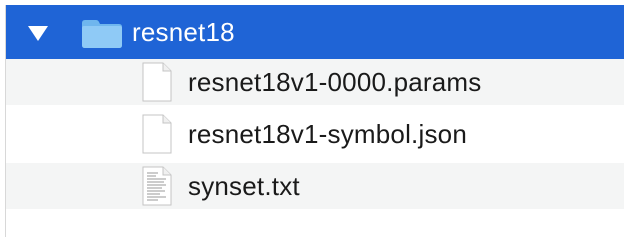 This screenshot has width=627, height=242. What do you see at coordinates (183, 32) in the screenshot?
I see `folder-name: resnet18` at bounding box center [183, 32].